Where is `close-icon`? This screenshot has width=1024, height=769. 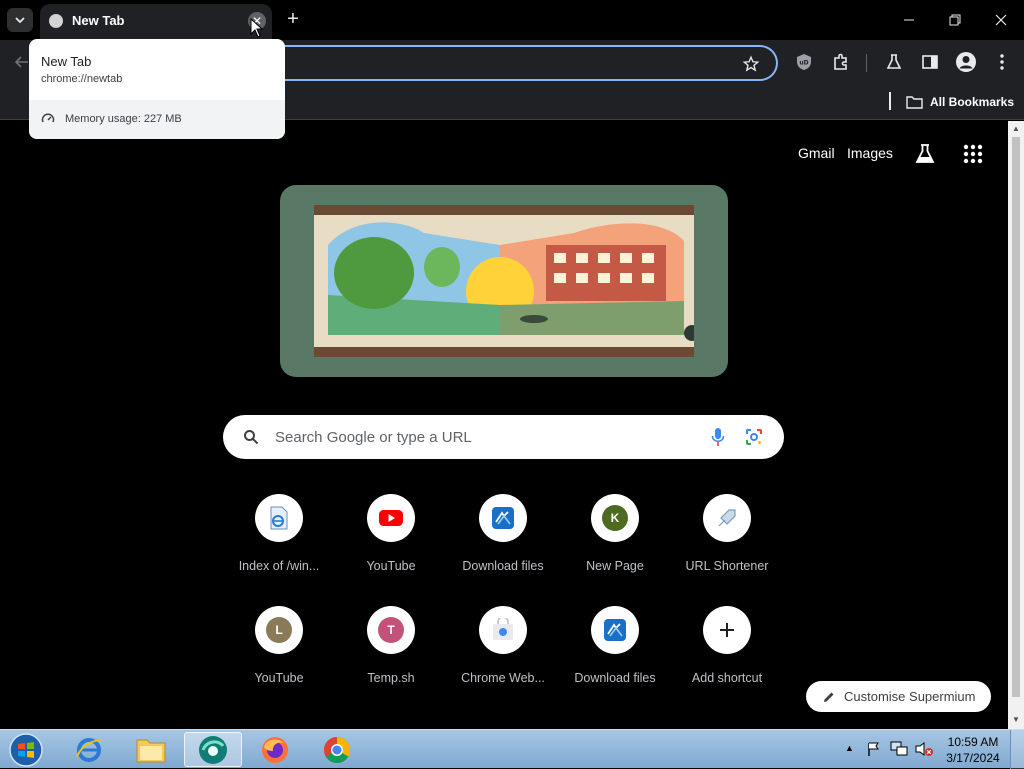 close-icon is located at coordinates (1001, 20).